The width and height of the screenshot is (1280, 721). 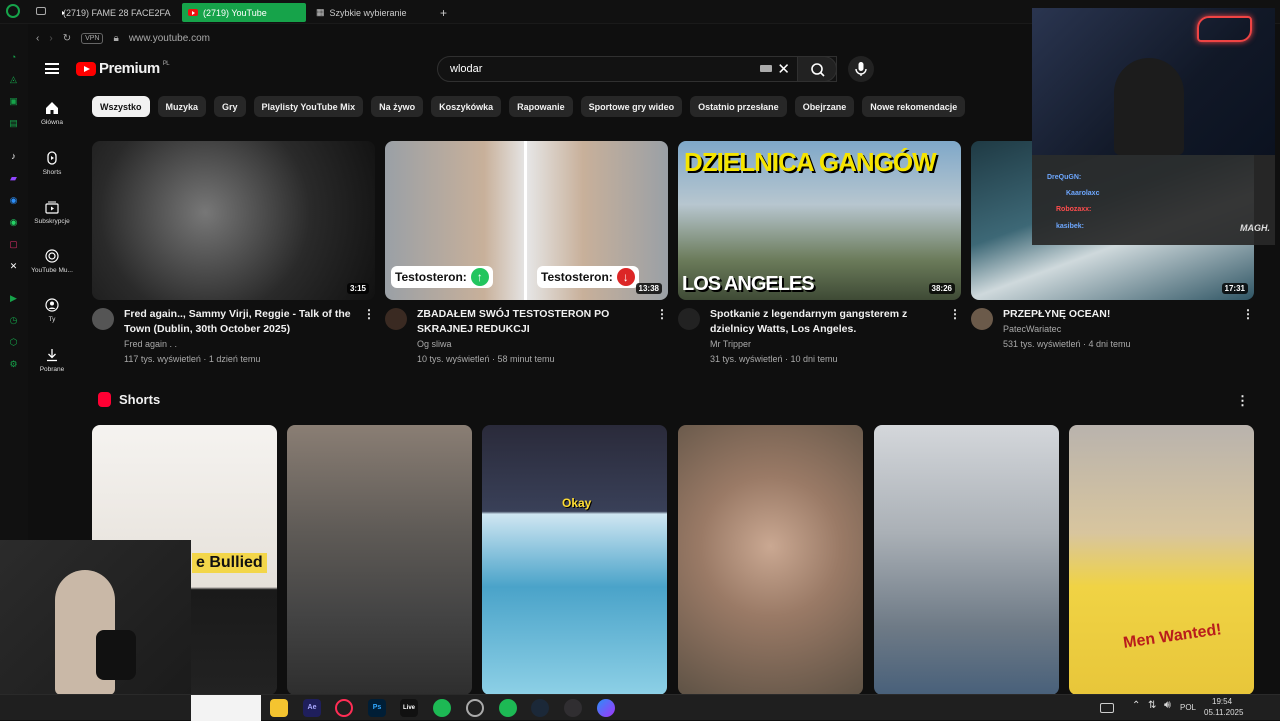 What do you see at coordinates (123, 68) in the screenshot?
I see `youtube-premium-logo: Premium PL` at bounding box center [123, 68].